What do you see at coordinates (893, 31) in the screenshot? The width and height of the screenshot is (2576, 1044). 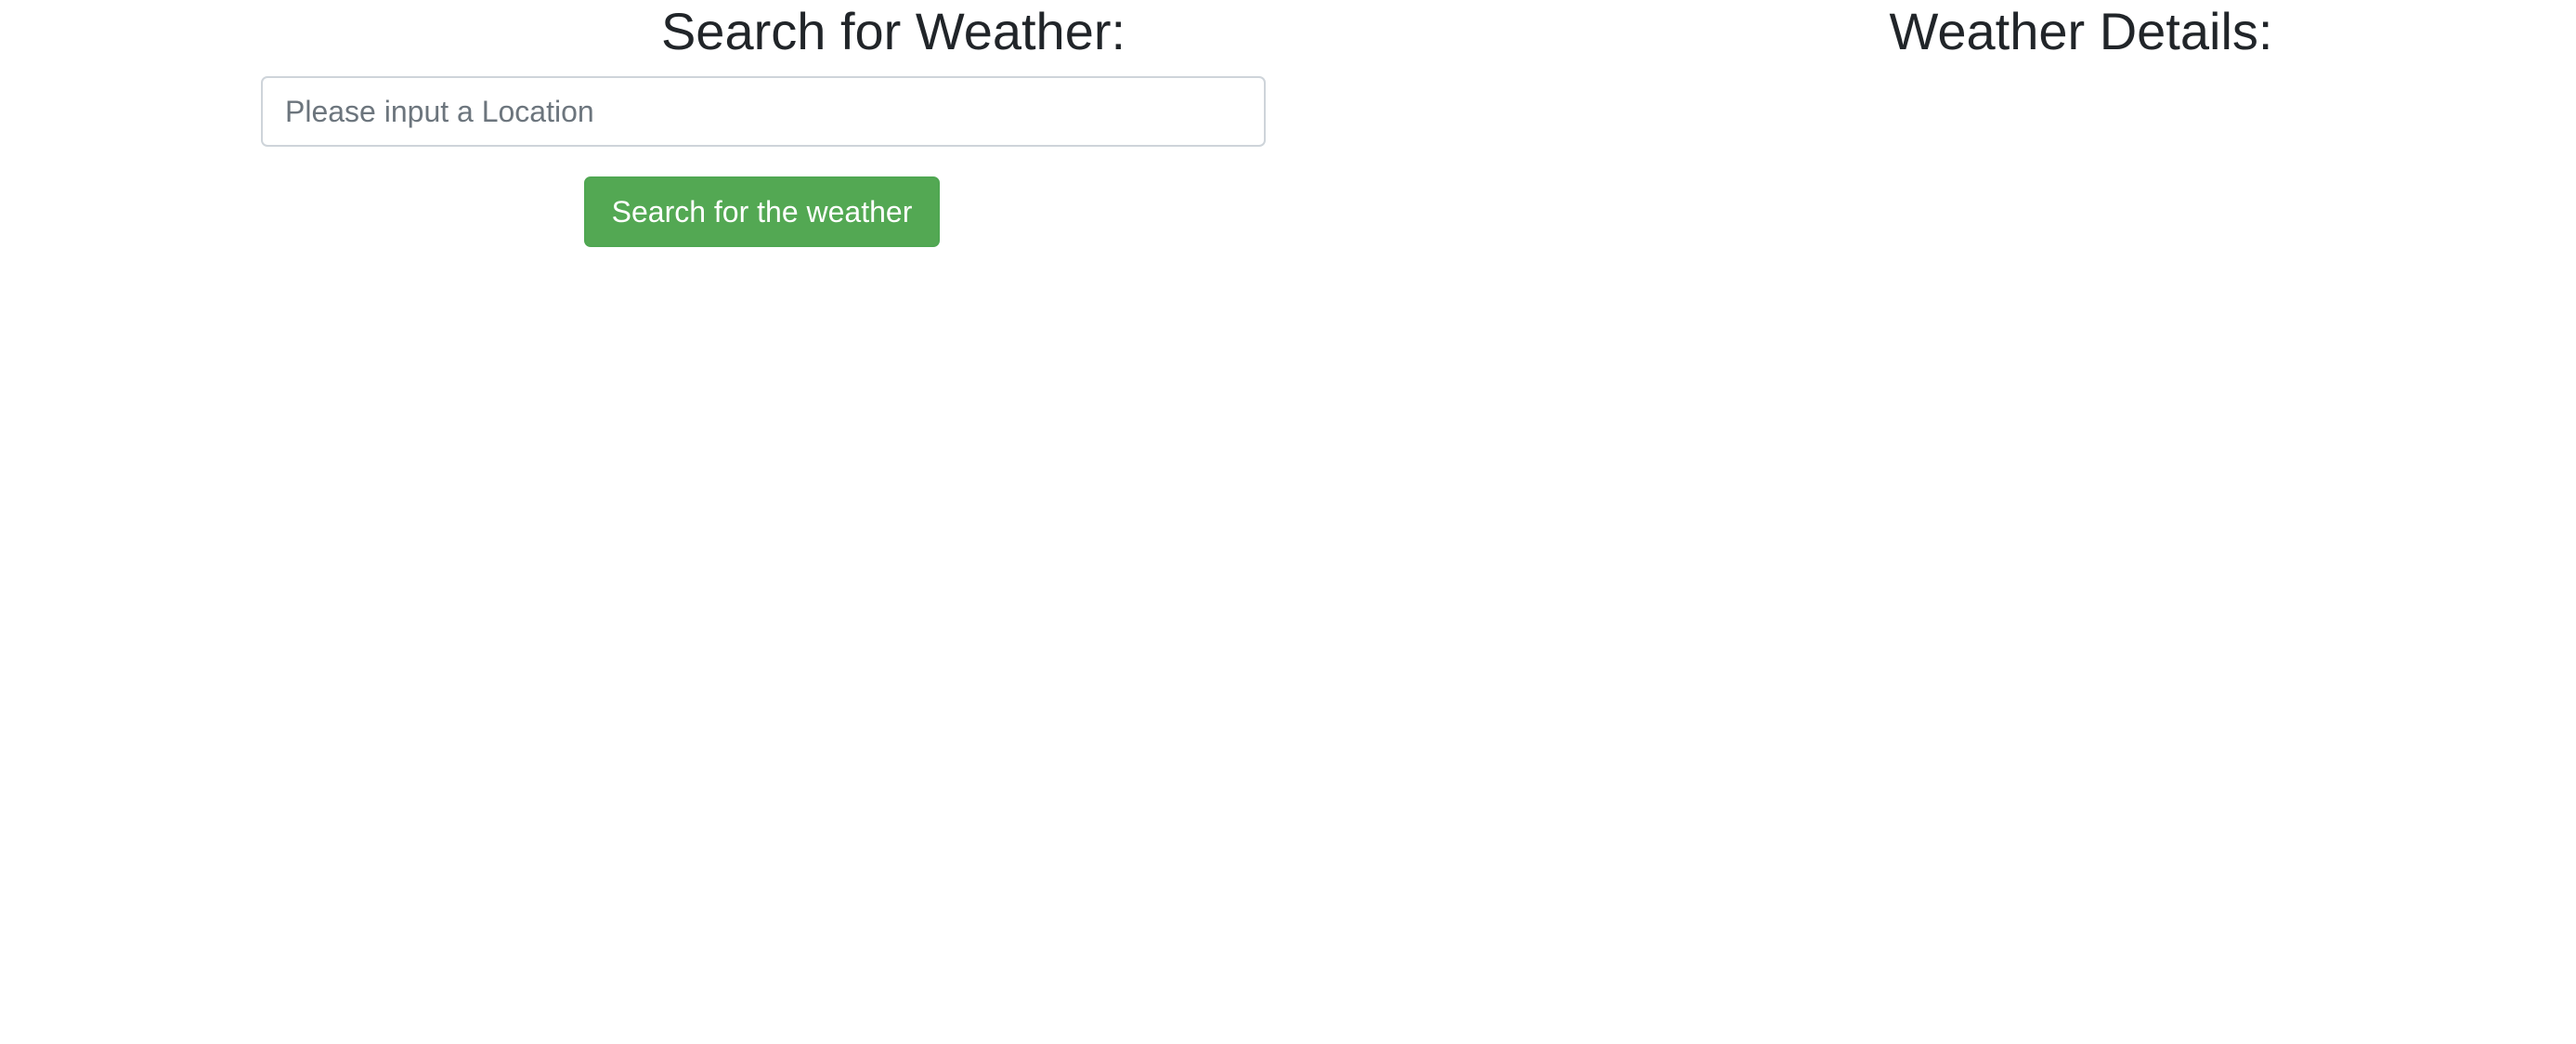 I see `search-heading: Search for Weather:` at bounding box center [893, 31].